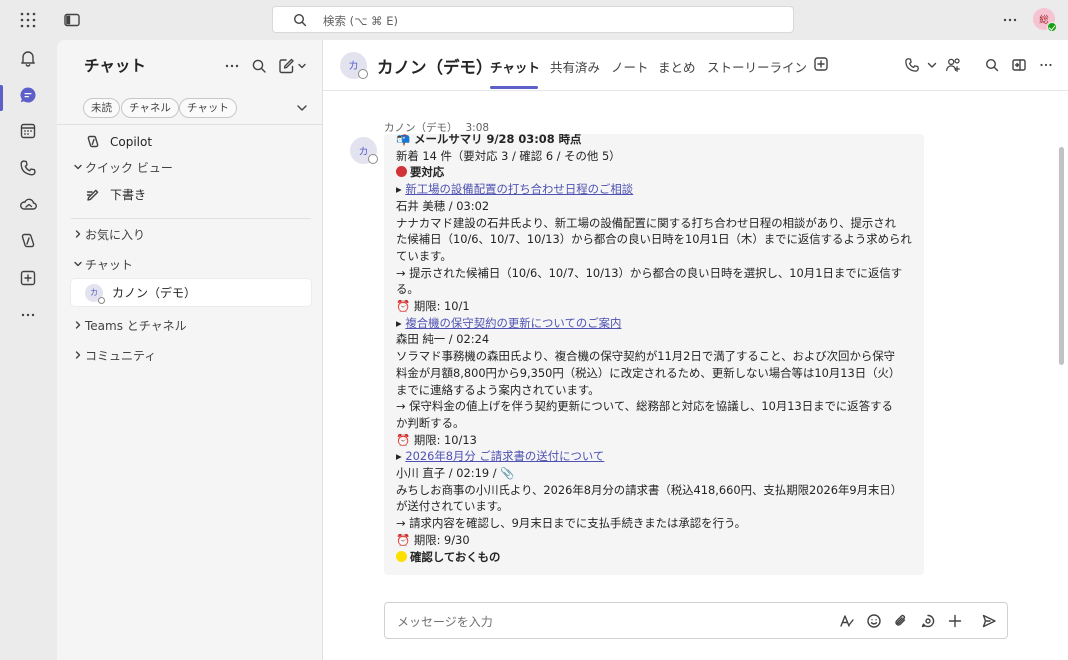 Image resolution: width=1068 pixels, height=660 pixels. I want to click on people-add-icon, so click(953, 65).